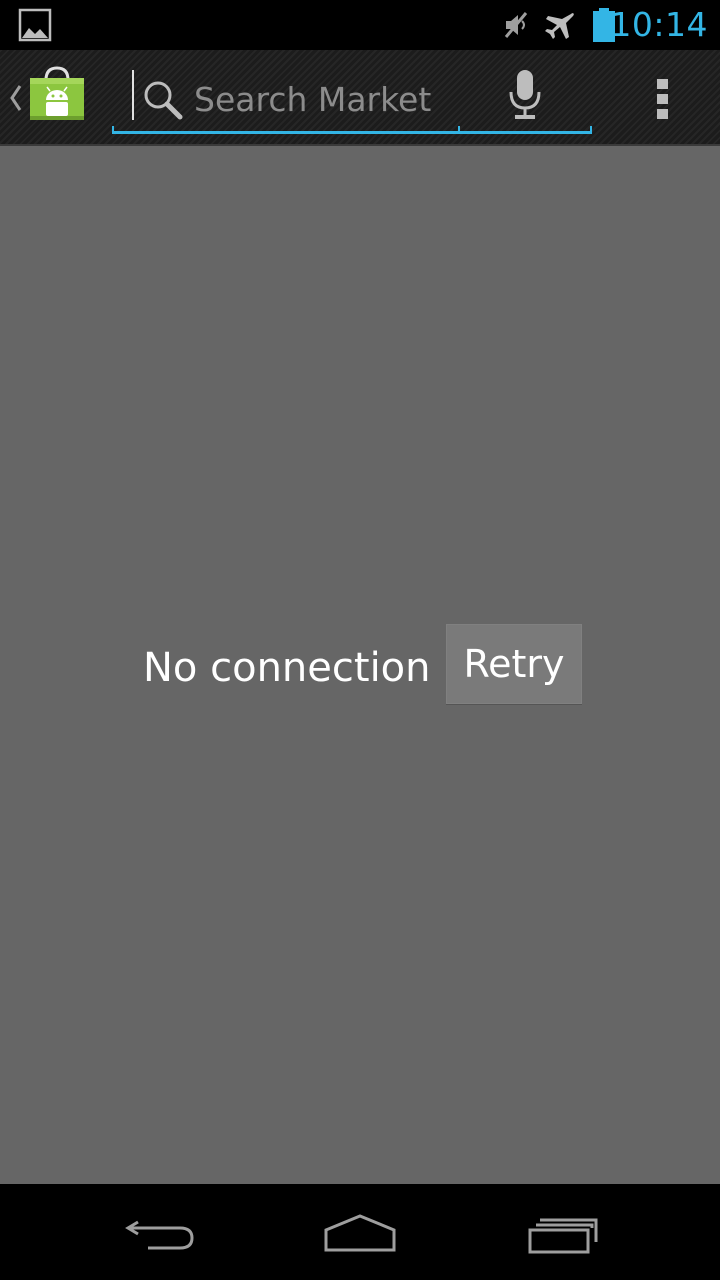 This screenshot has height=1280, width=720. What do you see at coordinates (563, 1234) in the screenshot?
I see `recent-apps-icon` at bounding box center [563, 1234].